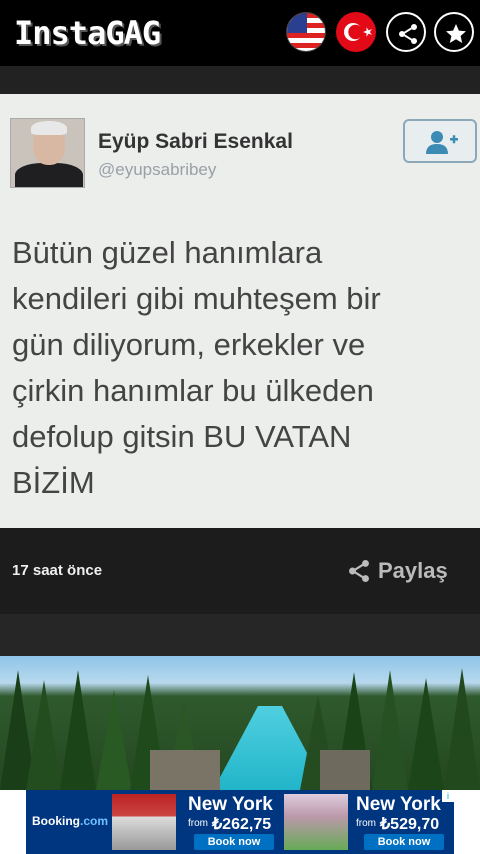  I want to click on add-user-icon, so click(442, 142).